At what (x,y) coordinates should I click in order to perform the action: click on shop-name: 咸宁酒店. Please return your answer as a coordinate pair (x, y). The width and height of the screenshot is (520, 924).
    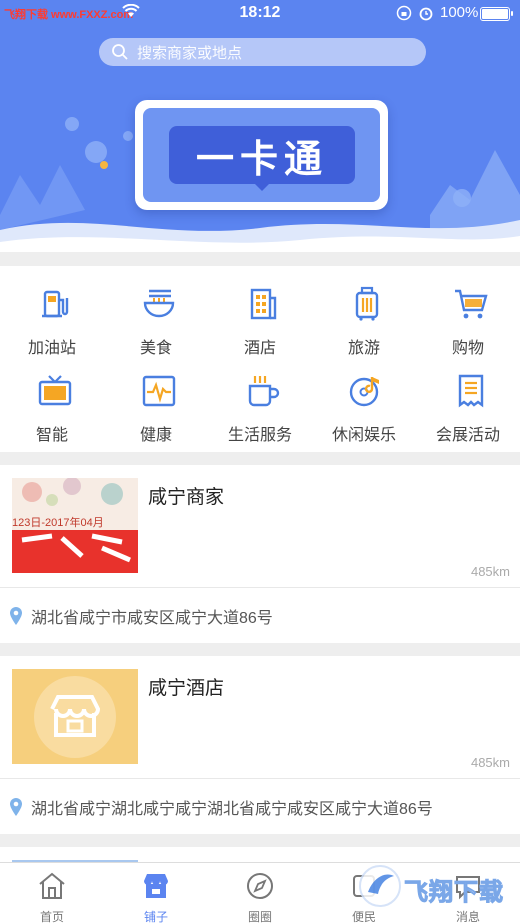
    Looking at the image, I should click on (186, 688).